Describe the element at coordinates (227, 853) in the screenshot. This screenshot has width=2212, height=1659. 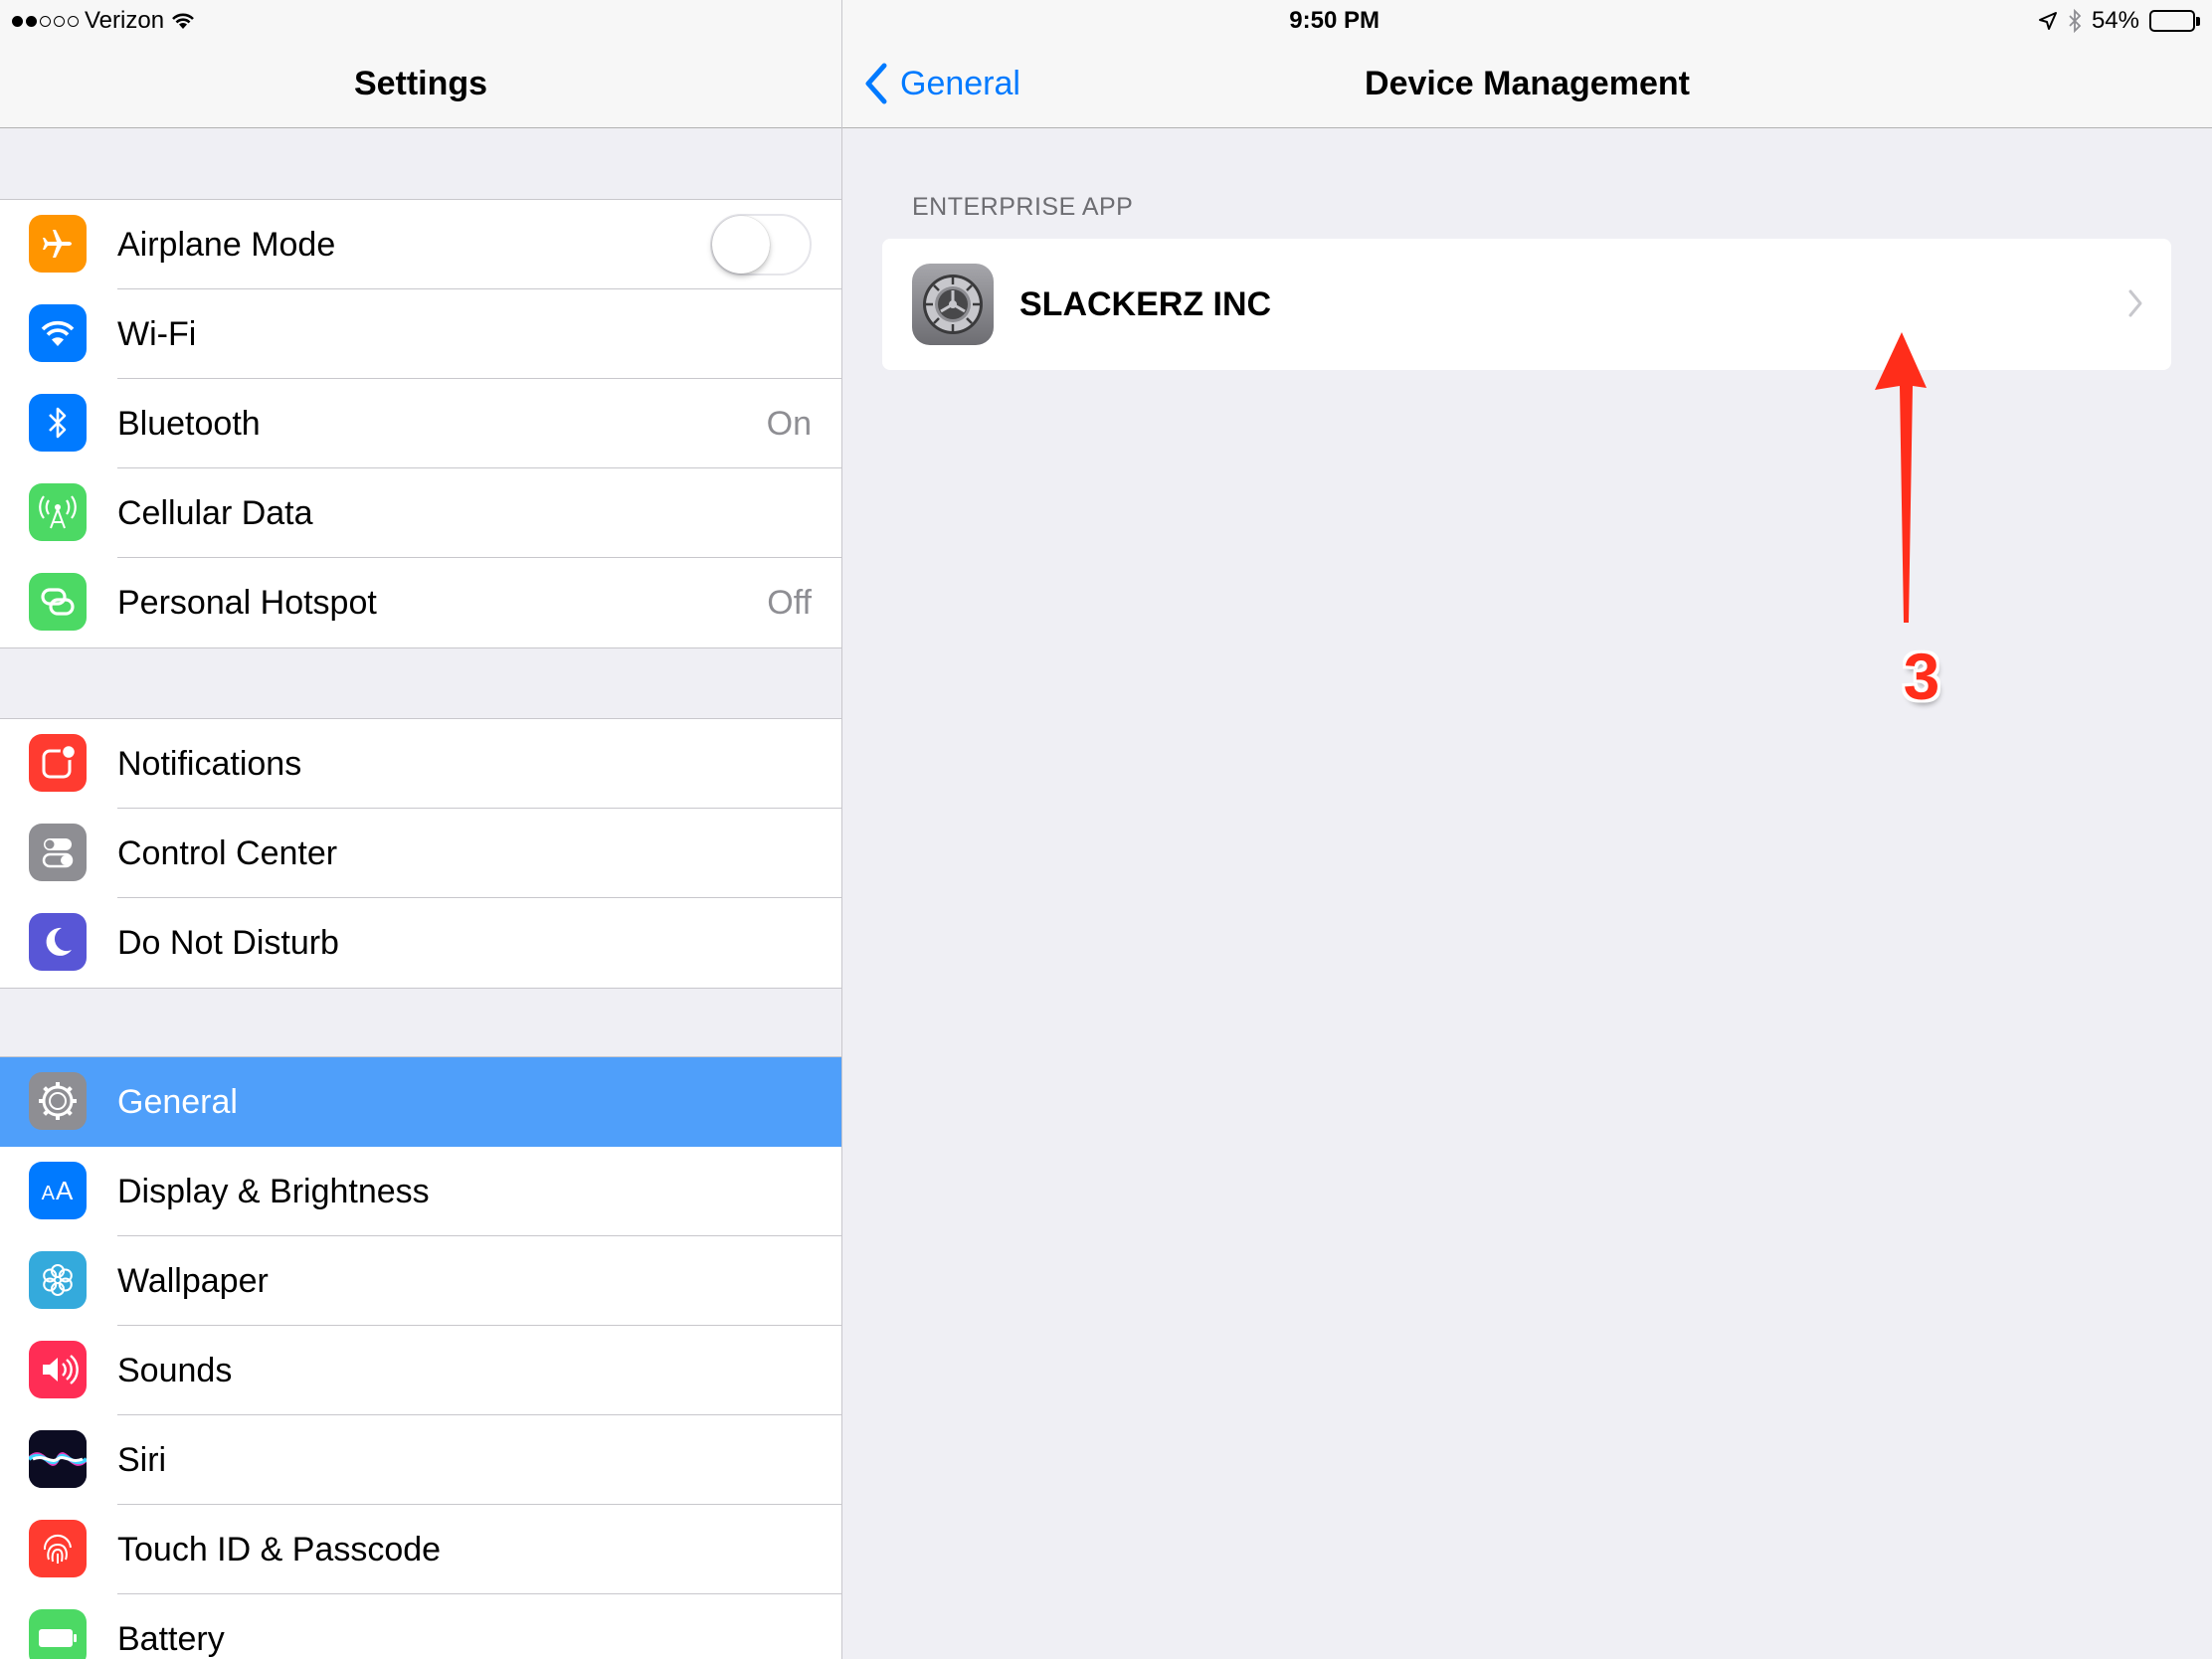
I see `settings-item-label: Control Center` at that location.